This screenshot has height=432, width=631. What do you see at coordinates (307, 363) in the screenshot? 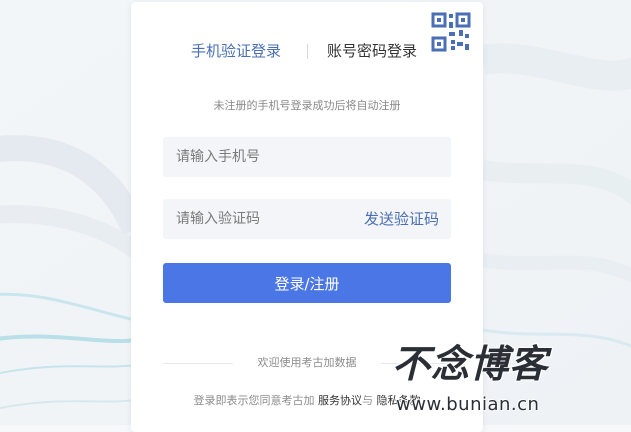
I see `welcome-divider: 欢迎使用考古加数据` at bounding box center [307, 363].